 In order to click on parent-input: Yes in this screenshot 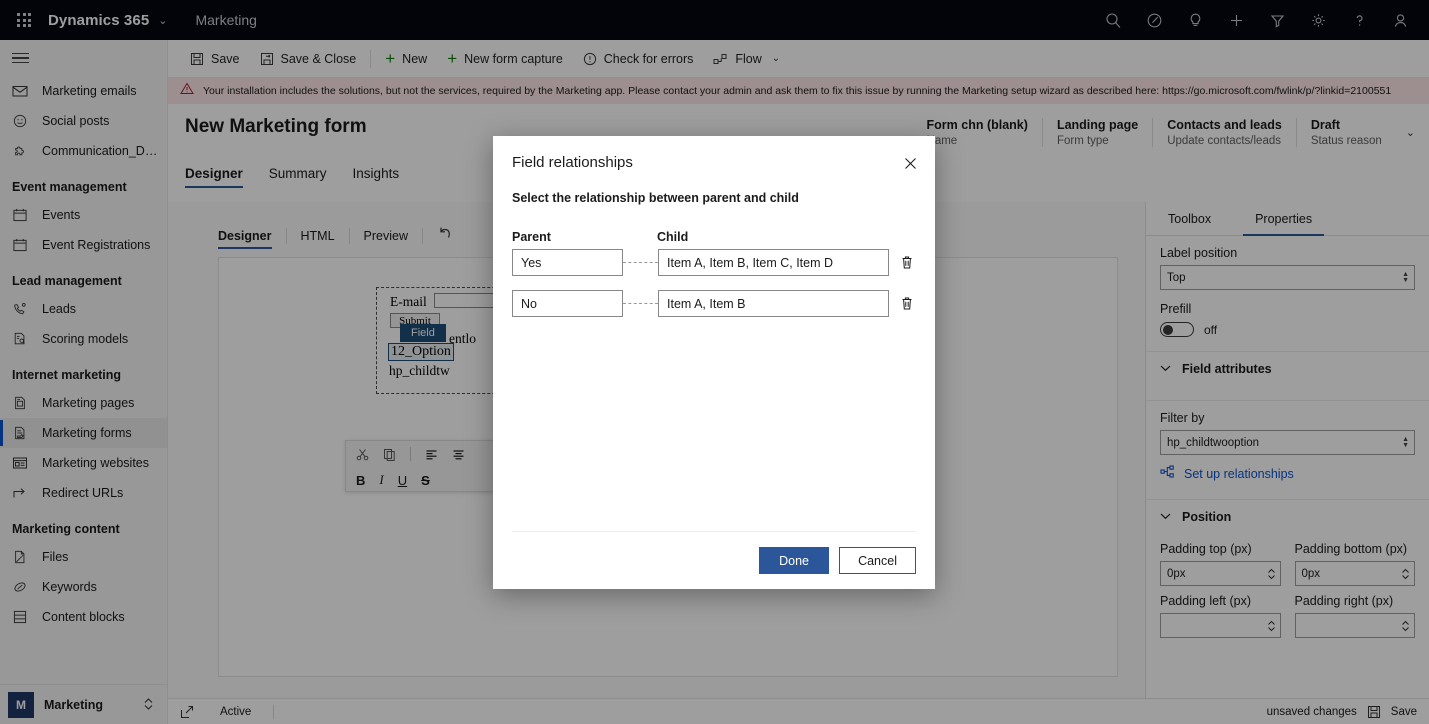, I will do `click(567, 262)`.